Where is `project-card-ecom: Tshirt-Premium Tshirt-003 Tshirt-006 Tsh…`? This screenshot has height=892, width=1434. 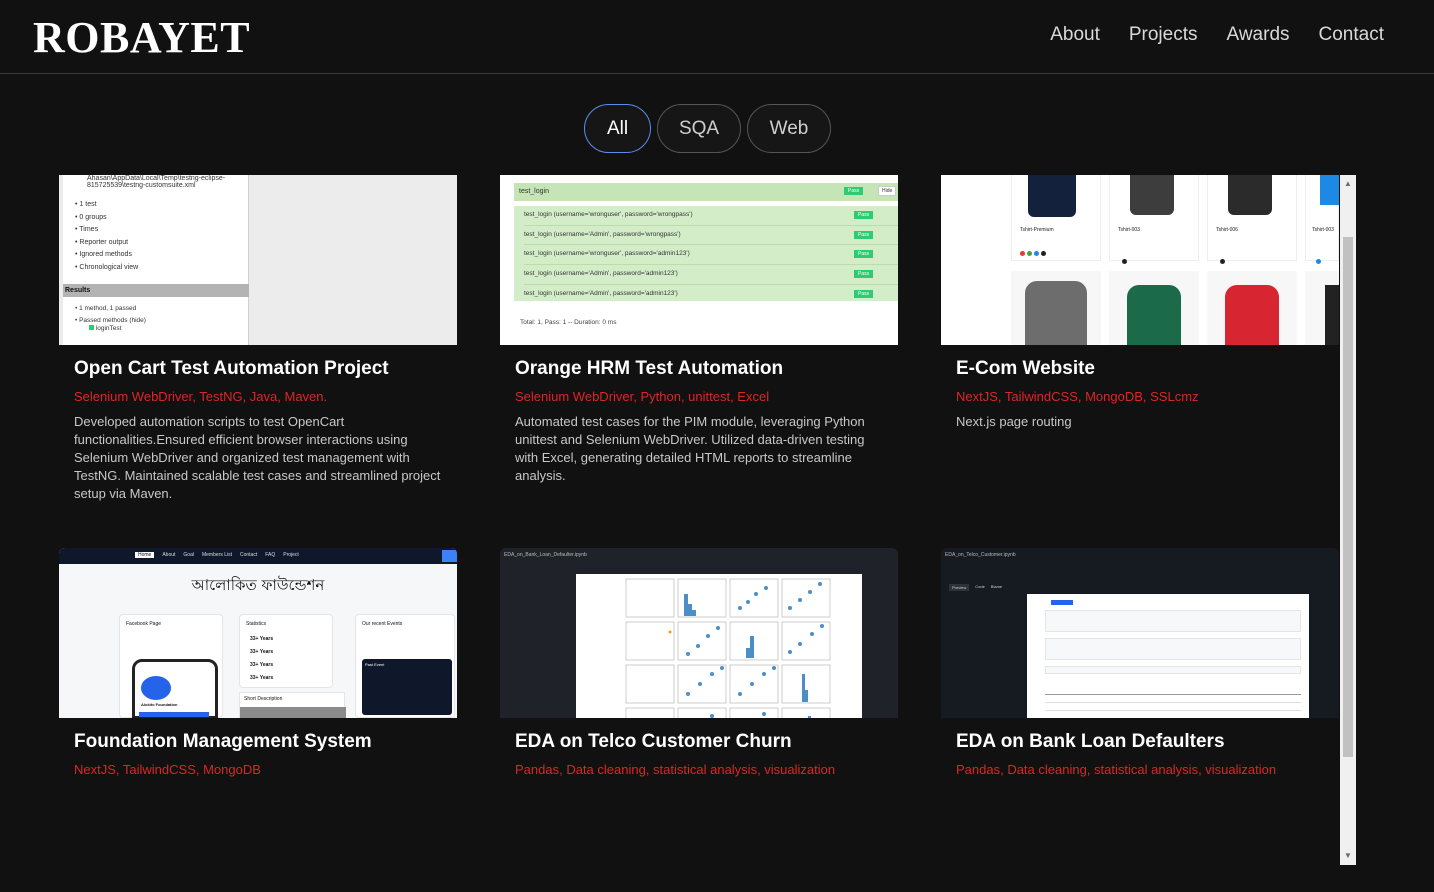
project-card-ecom: Tshirt-Premium Tshirt-003 Tshirt-006 Tsh… is located at coordinates (1140, 303).